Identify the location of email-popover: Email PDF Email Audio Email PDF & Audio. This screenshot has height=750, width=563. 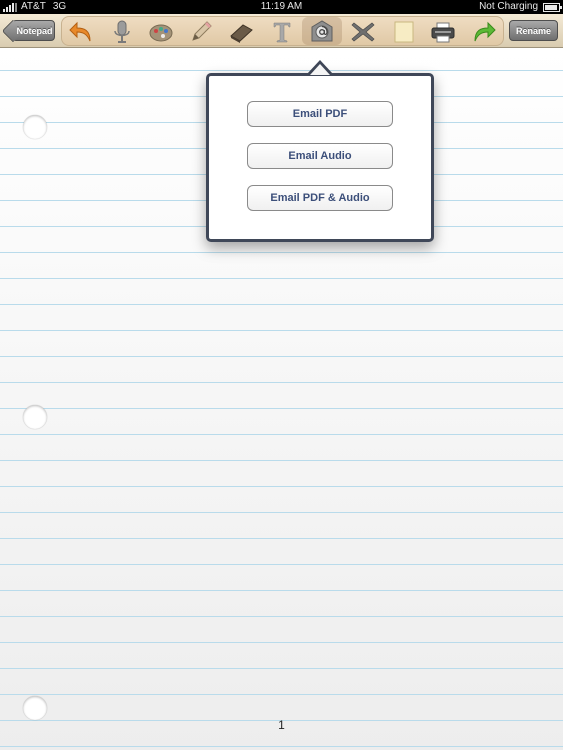
(320, 157).